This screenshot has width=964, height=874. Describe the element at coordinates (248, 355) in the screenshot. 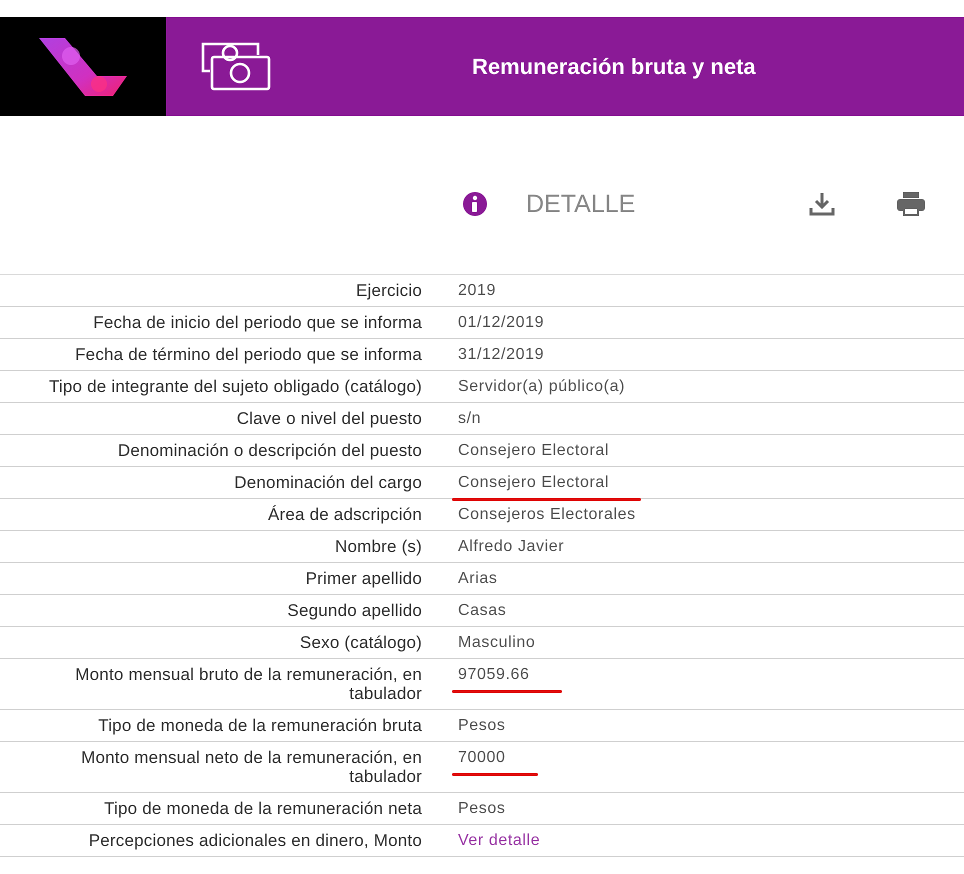

I see `field-label: Fecha de término del periodo que se informa` at that location.